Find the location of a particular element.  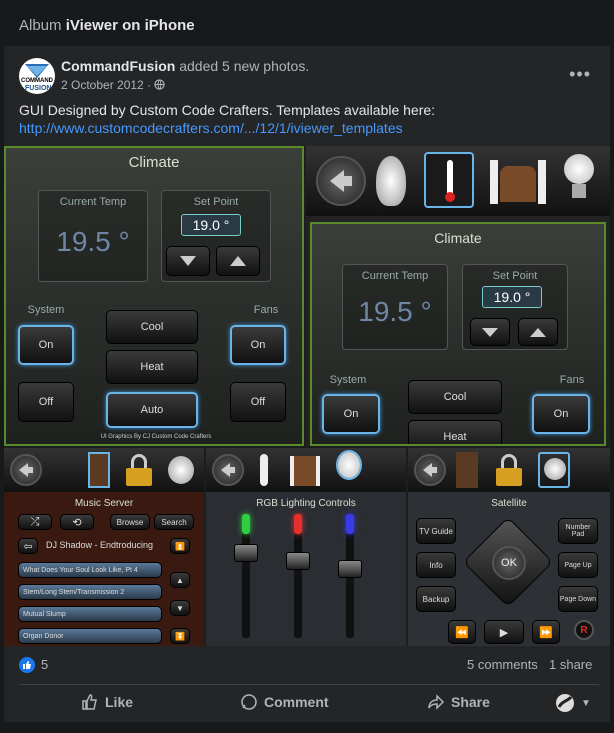

blue-slider is located at coordinates (350, 576).